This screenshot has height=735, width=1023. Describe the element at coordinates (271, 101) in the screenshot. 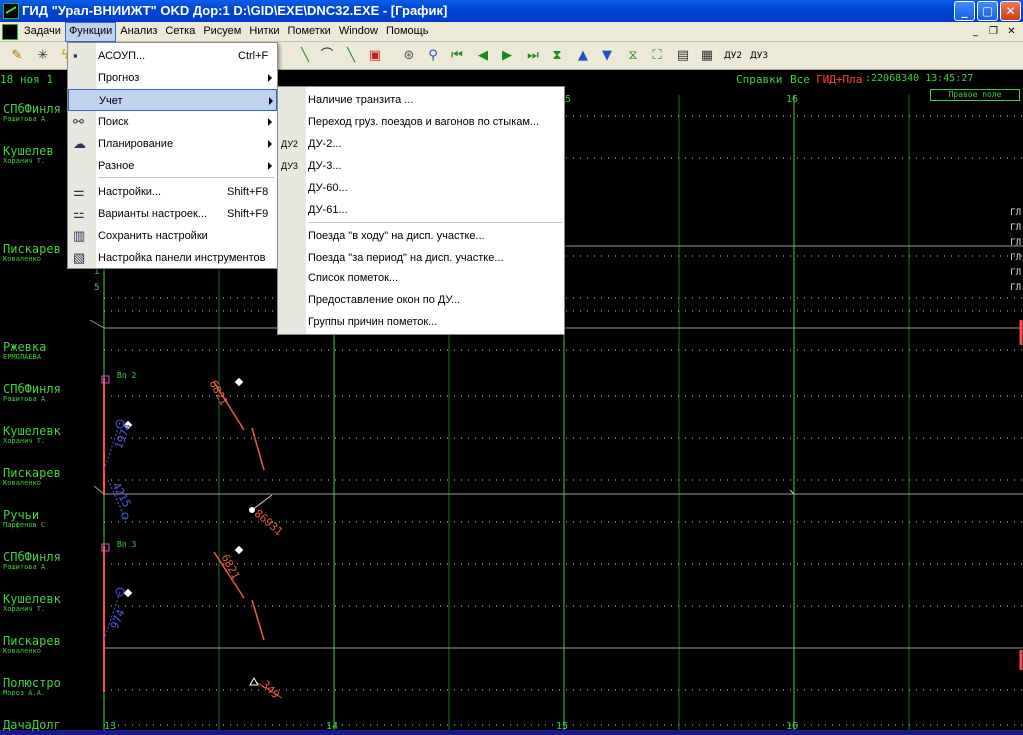

I see `submenu-arrow-icon` at that location.